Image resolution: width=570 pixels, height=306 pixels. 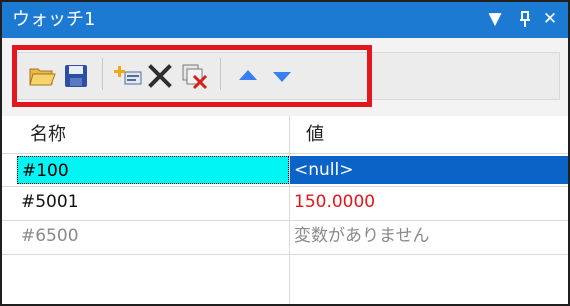 I want to click on table-row-name: #5001, so click(x=153, y=202).